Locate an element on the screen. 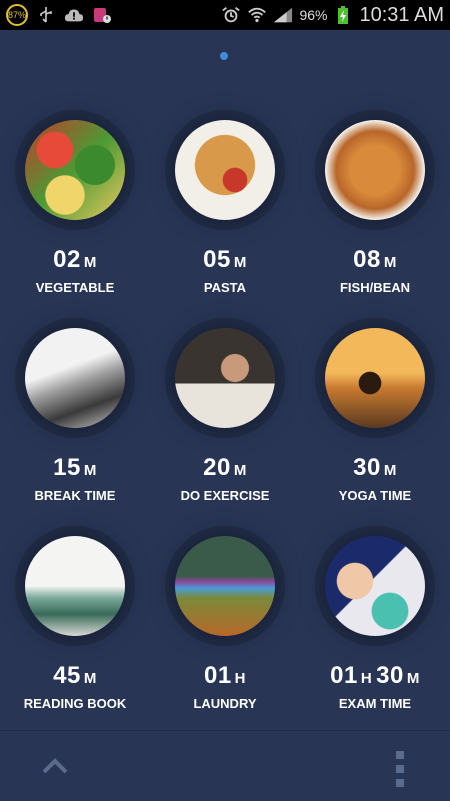 This screenshot has height=801, width=450. bottom-bar is located at coordinates (225, 765).